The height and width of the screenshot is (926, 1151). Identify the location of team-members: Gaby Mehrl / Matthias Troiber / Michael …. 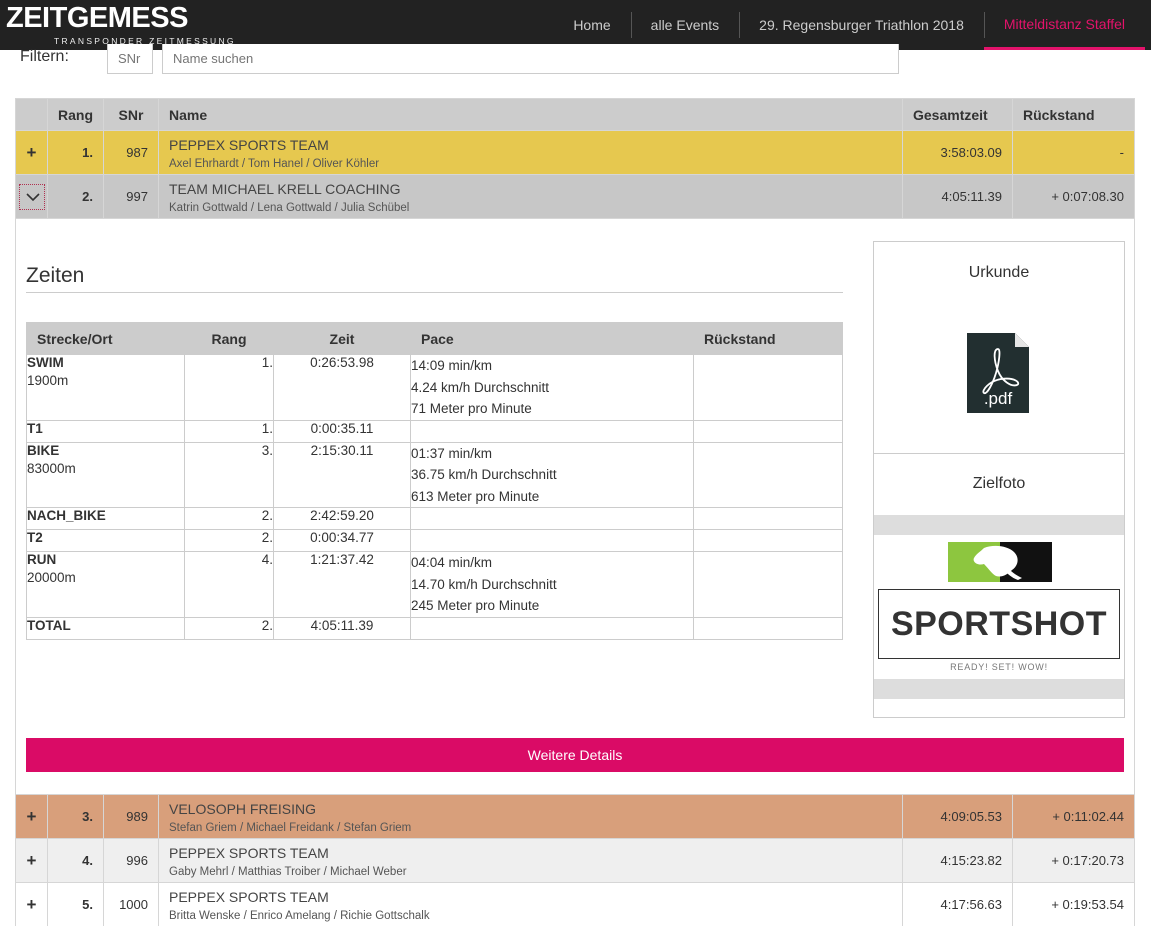
(288, 872).